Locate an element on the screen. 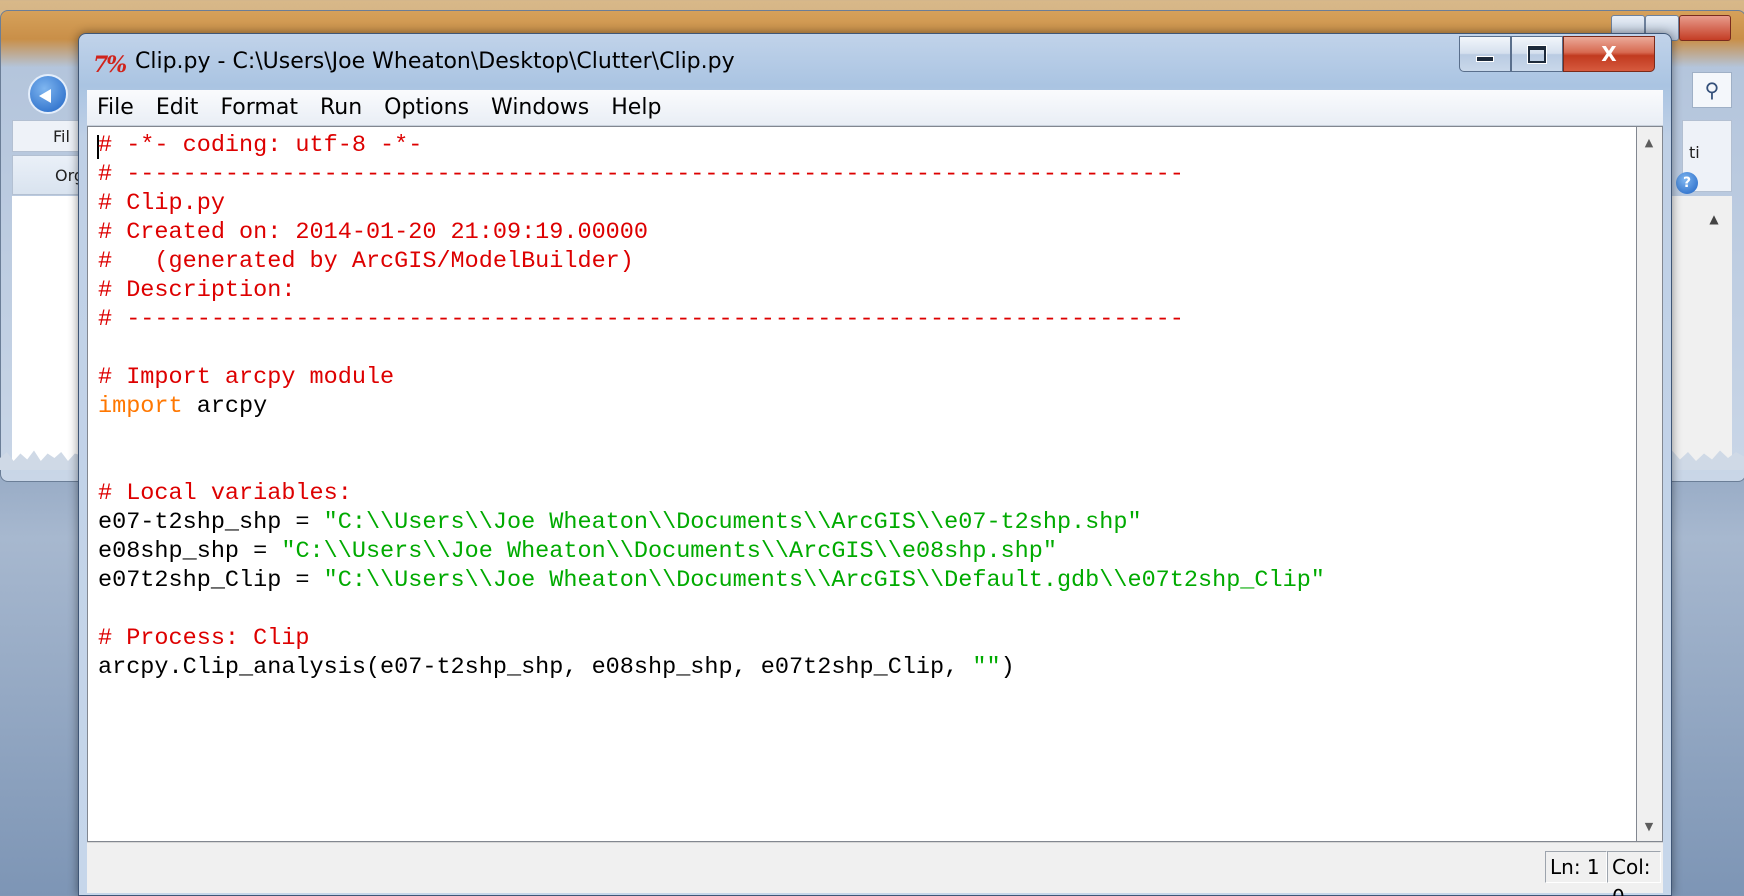 This screenshot has width=1744, height=896. code-line: # Created on: 2014-01-20 21:09:19.00000 is located at coordinates (711, 232).